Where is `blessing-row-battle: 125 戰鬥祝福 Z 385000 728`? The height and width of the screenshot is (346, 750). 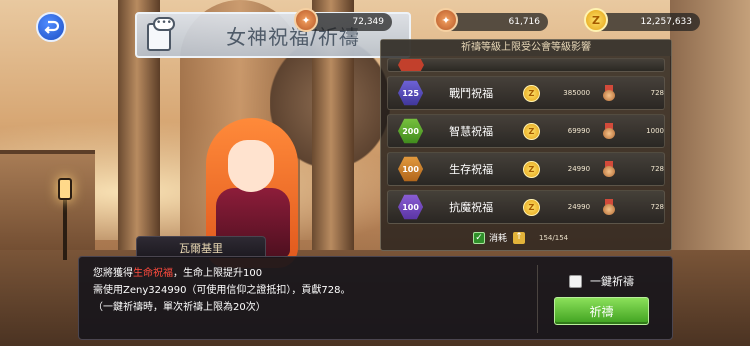
blessing-row-battle: 125 戰鬥祝福 Z 385000 728 is located at coordinates (526, 93).